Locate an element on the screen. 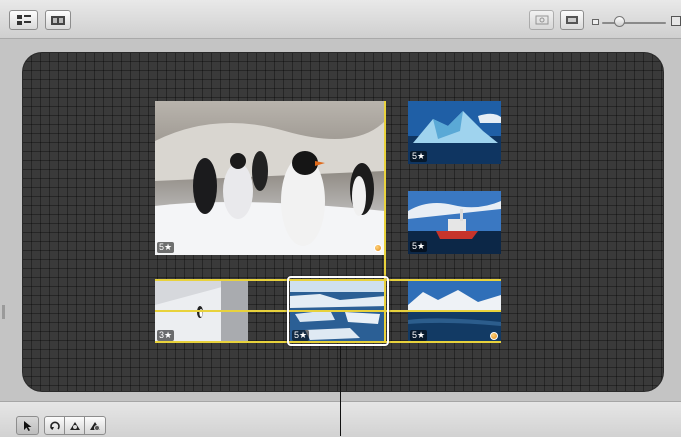 The image size is (681, 437). rotate-tool-icon is located at coordinates (54, 425).